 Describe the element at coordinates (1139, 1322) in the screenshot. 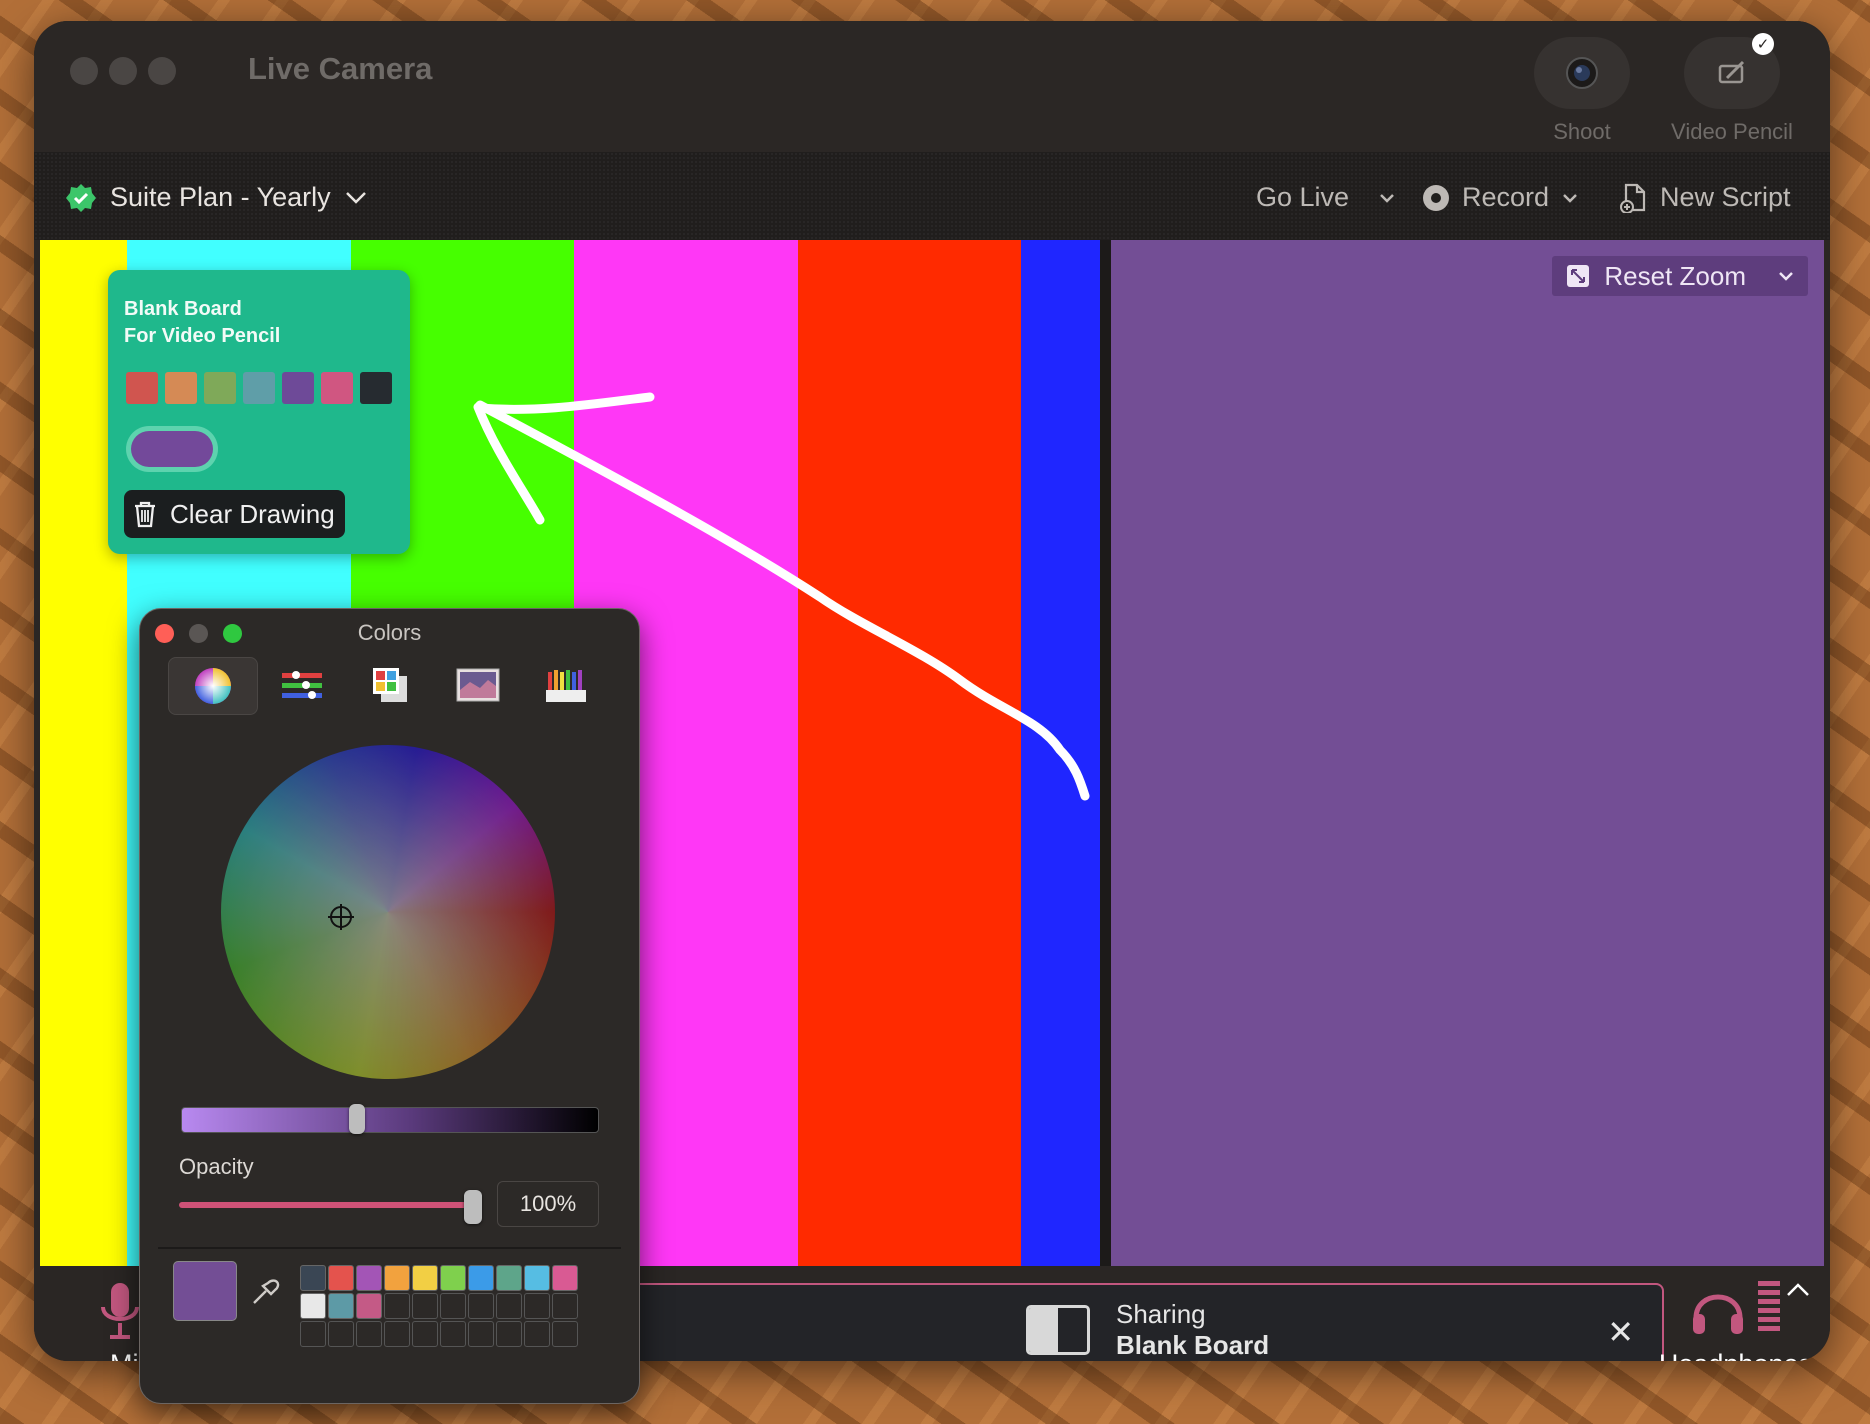

I see `sharing-bar: Sharing Blank Board ✕` at that location.